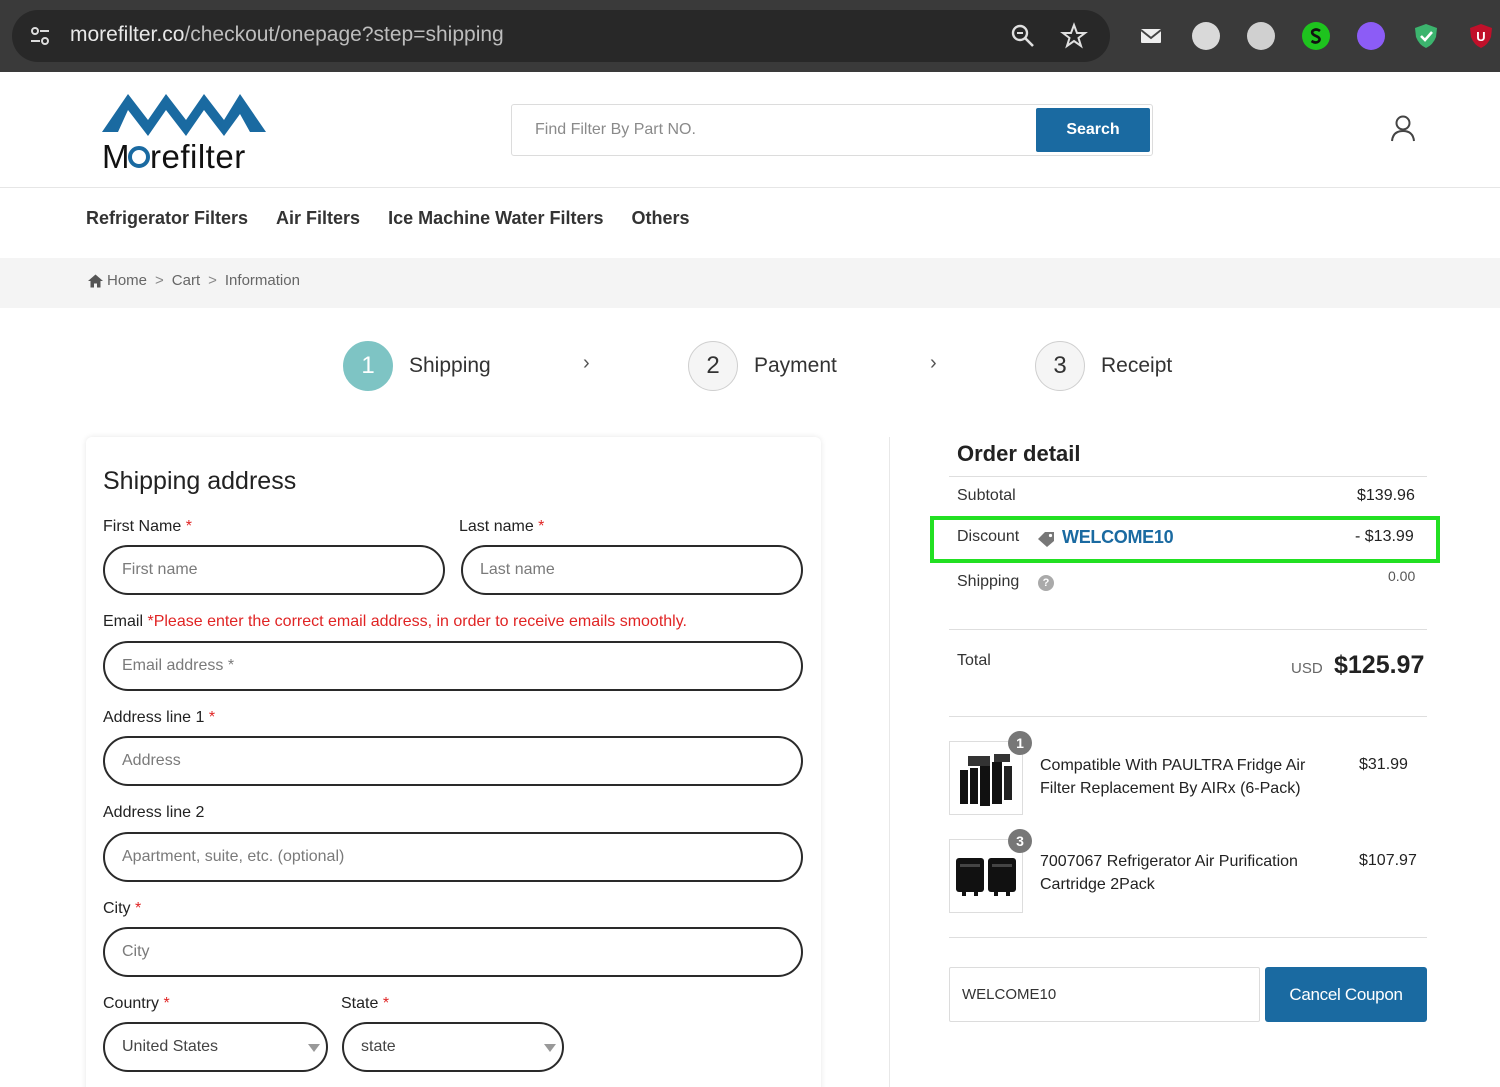 The image size is (1500, 1087). What do you see at coordinates (95, 280) in the screenshot?
I see `home-icon` at bounding box center [95, 280].